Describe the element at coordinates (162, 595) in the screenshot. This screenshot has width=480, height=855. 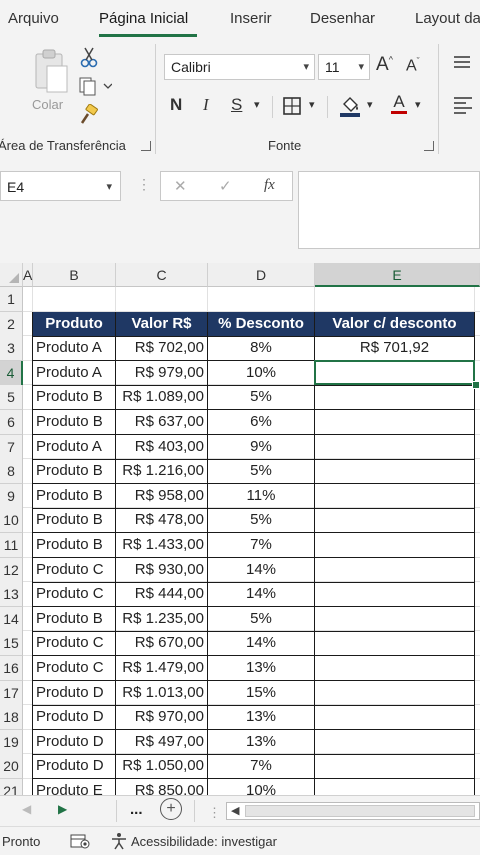
I see `cell-valor: R$ 444,00` at that location.